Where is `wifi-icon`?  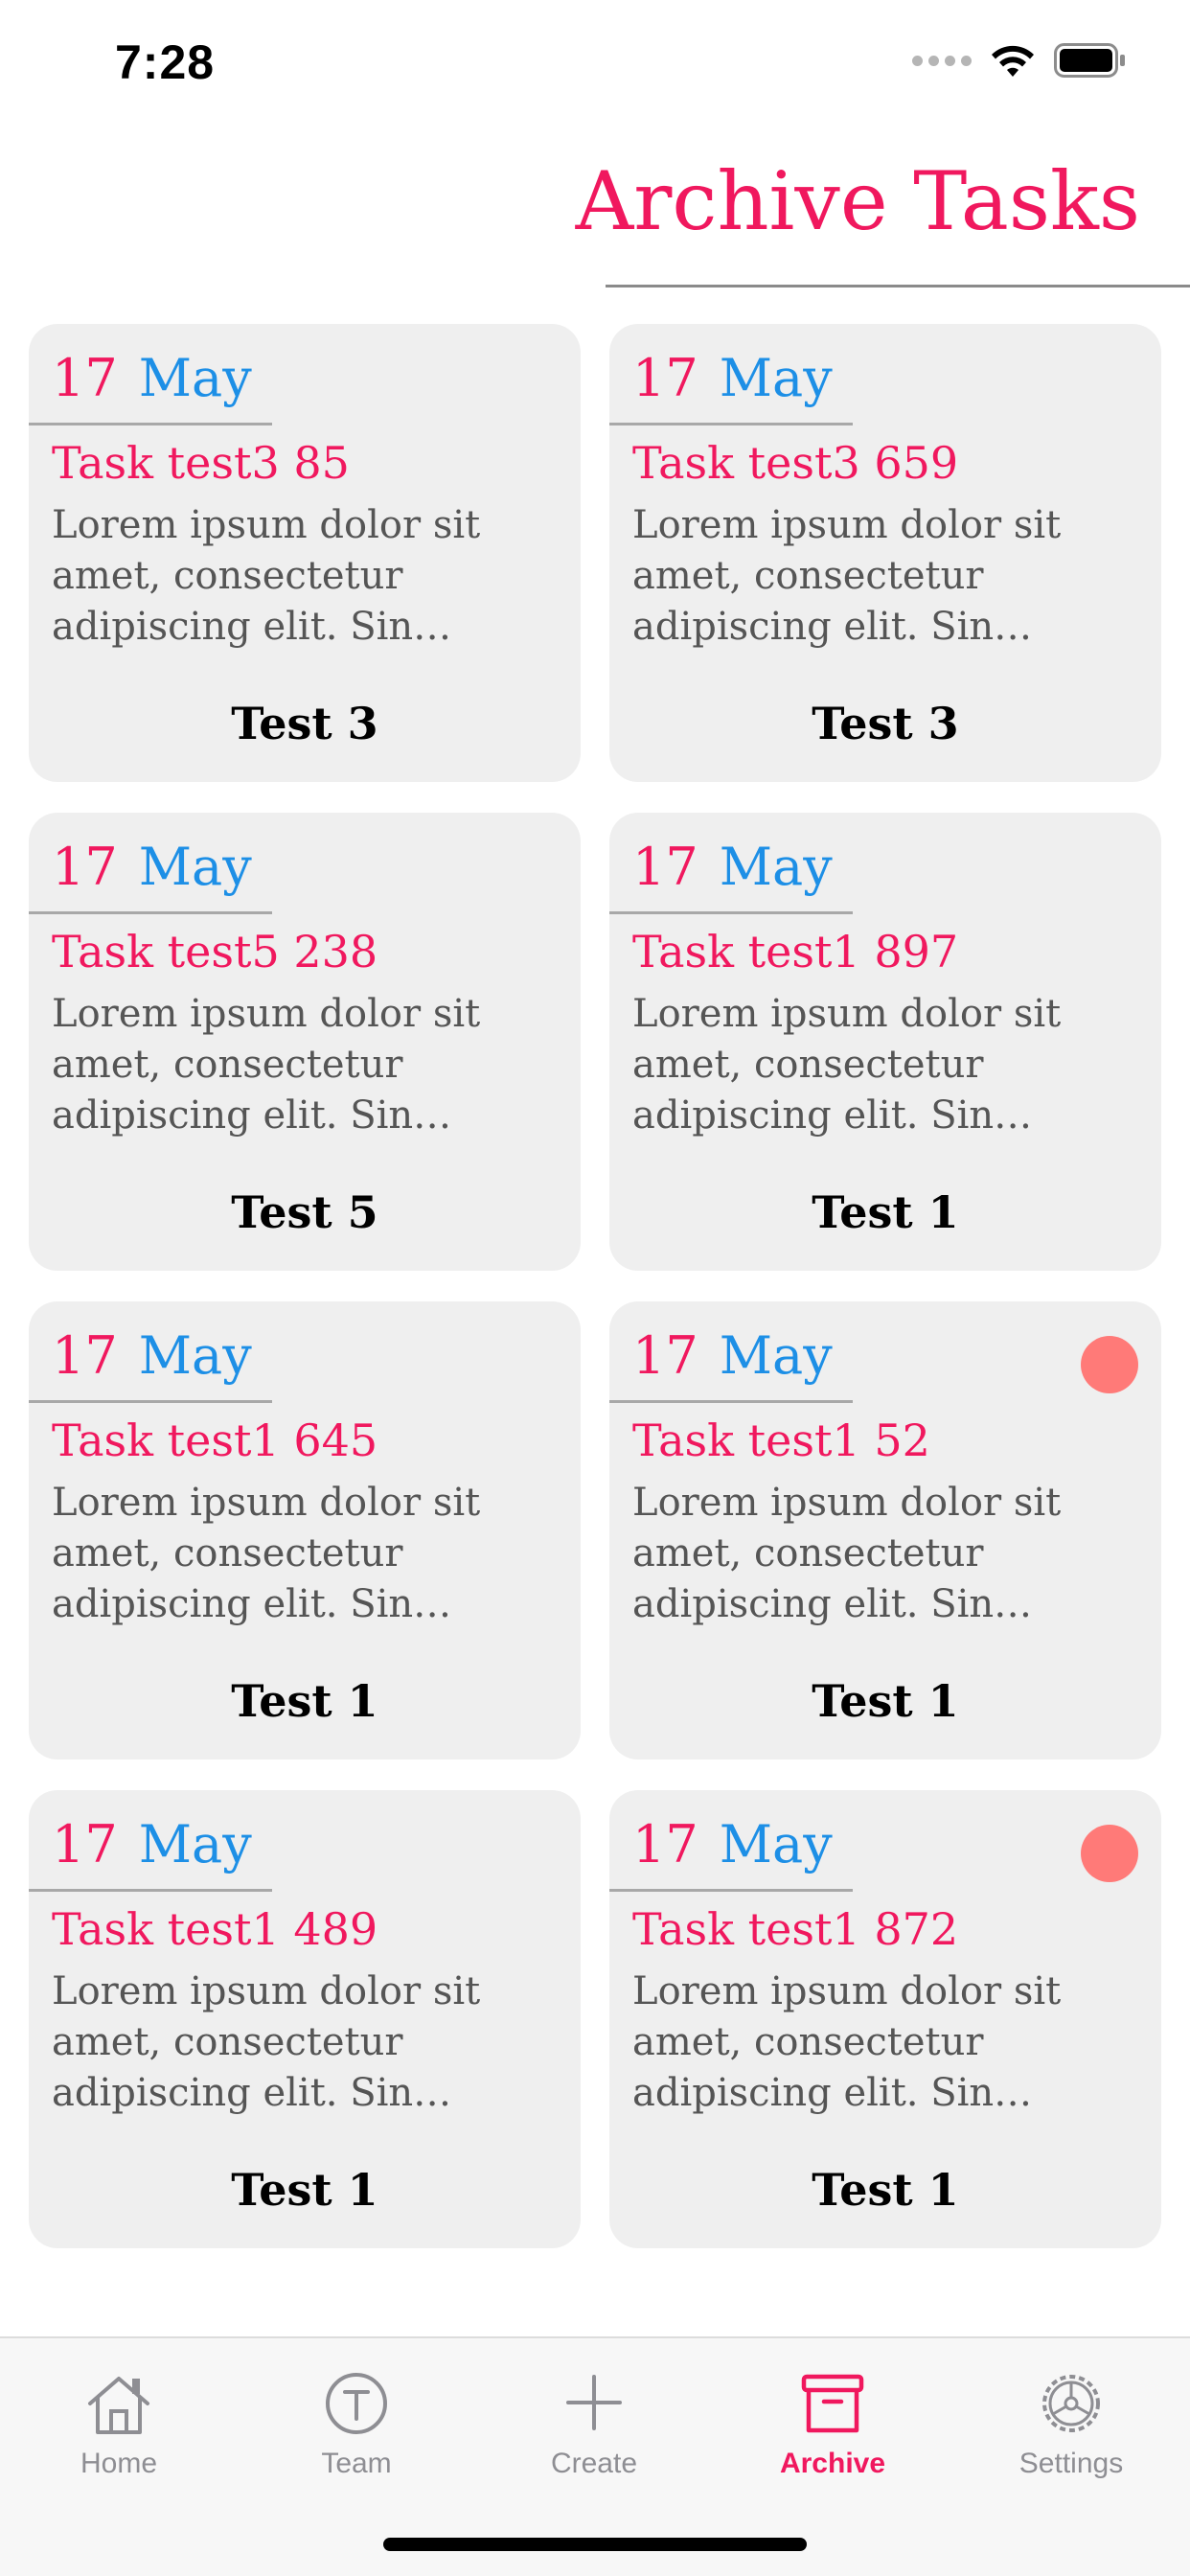
wifi-icon is located at coordinates (1013, 61).